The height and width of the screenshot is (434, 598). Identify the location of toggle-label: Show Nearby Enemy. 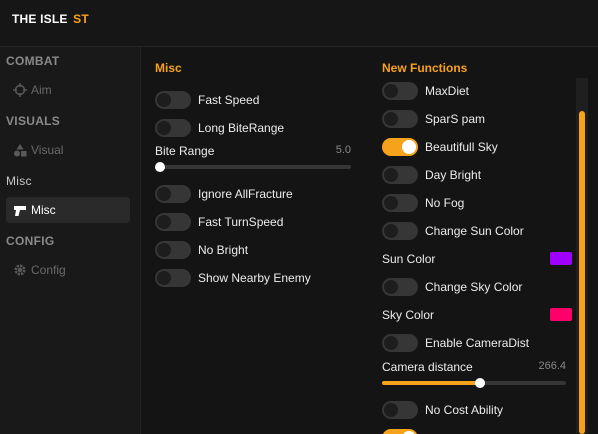
(254, 278).